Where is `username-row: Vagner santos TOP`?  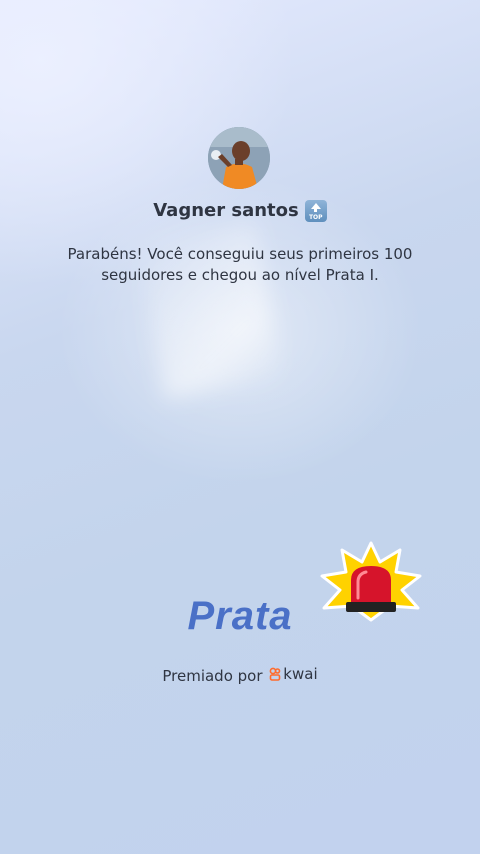 username-row: Vagner santos TOP is located at coordinates (240, 211).